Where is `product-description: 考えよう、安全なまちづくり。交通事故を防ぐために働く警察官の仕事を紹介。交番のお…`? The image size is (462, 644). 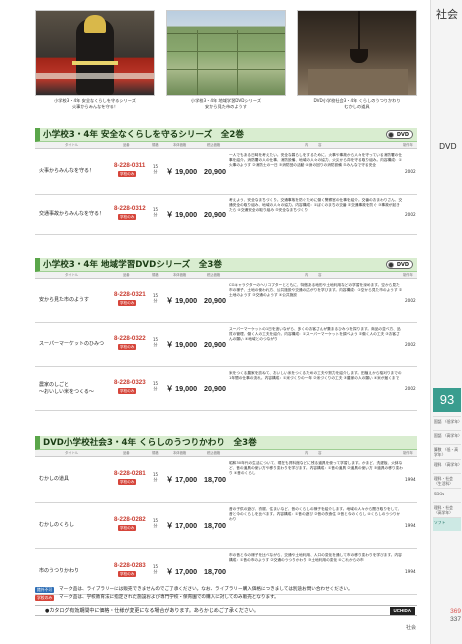 product-description: 考えよう、安全なまちづくり。交通事故を防ぐために働く警察官の仕事を紹介。交番のお… is located at coordinates (316, 205).